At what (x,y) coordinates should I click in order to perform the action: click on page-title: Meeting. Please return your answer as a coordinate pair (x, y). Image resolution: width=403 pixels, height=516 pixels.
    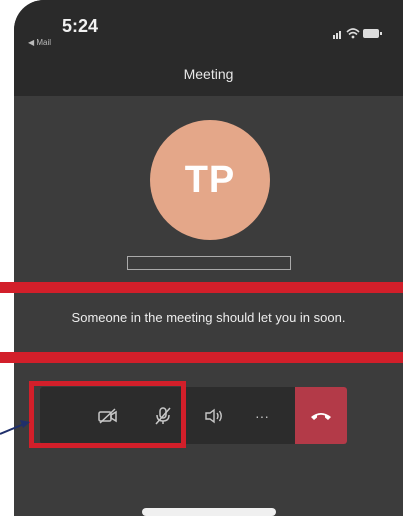
    Looking at the image, I should click on (208, 74).